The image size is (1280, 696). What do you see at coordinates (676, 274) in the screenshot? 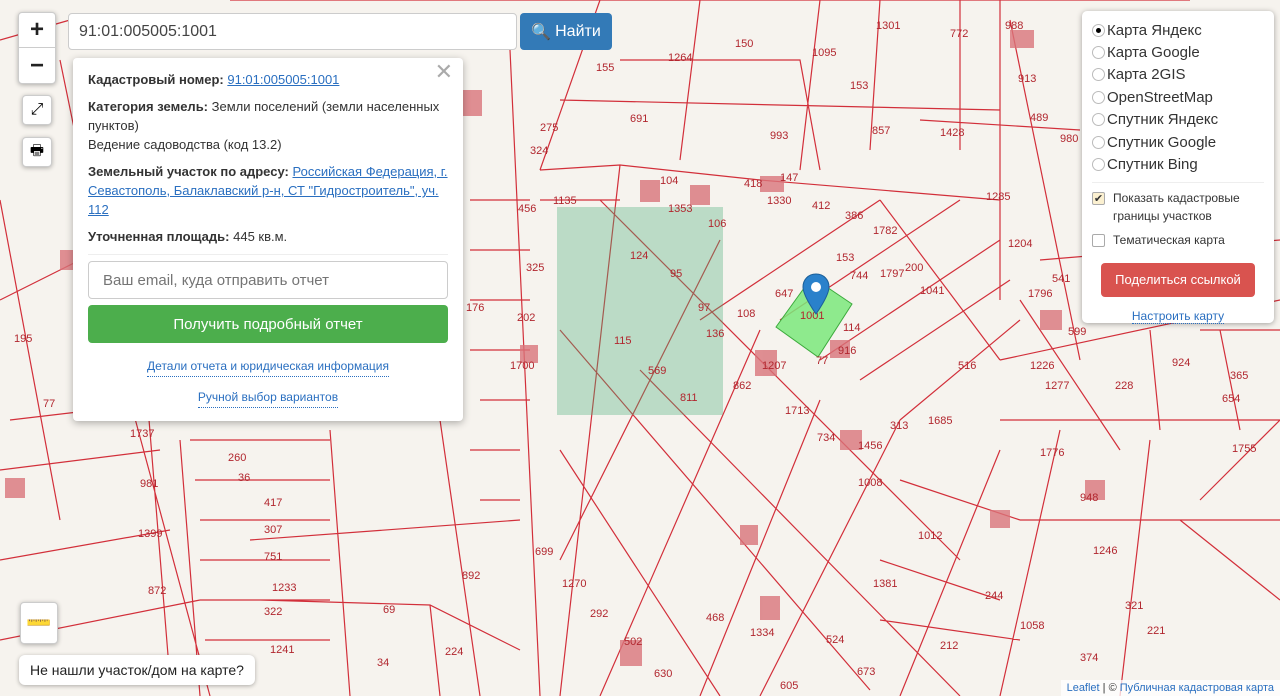
I see `parcel-number-label: 95` at bounding box center [676, 274].